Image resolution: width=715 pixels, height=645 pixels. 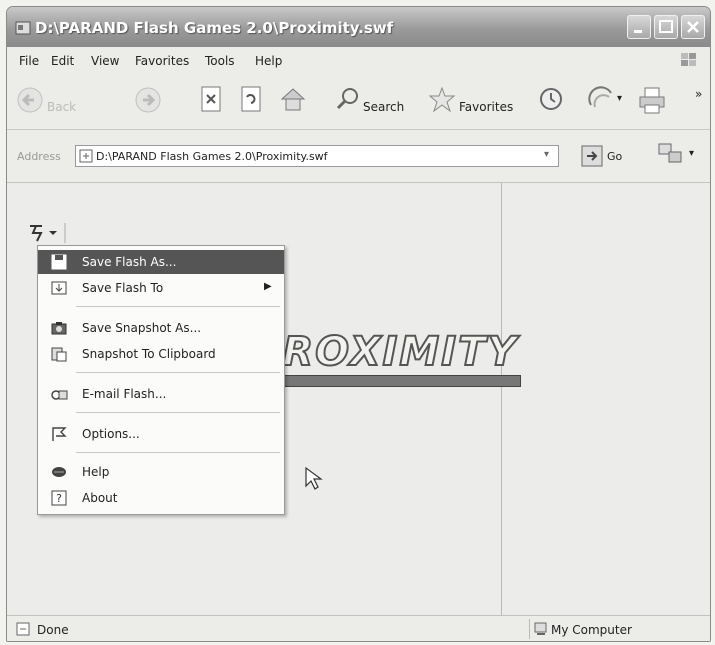 I want to click on title-bar: D:\PARAND Flash Games 2.0\Proximity.swf, so click(x=358, y=27).